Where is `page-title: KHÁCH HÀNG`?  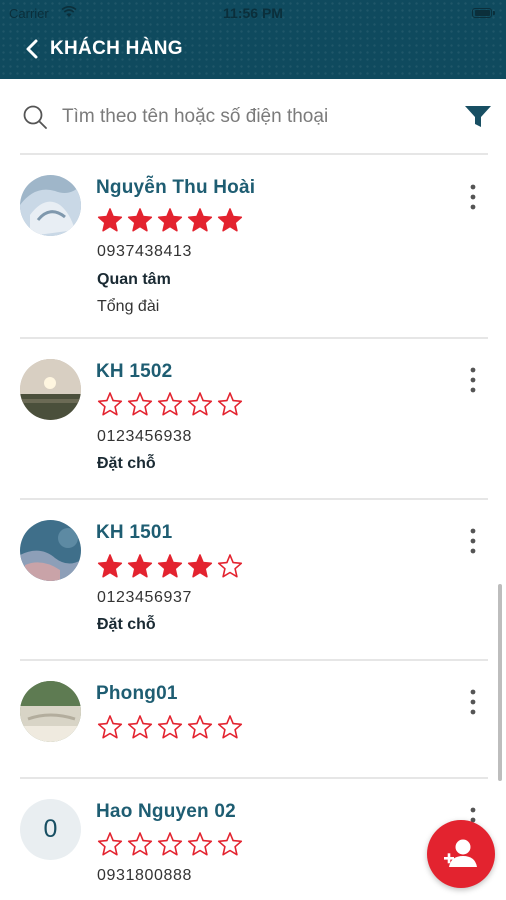 page-title: KHÁCH HÀNG is located at coordinates (116, 48).